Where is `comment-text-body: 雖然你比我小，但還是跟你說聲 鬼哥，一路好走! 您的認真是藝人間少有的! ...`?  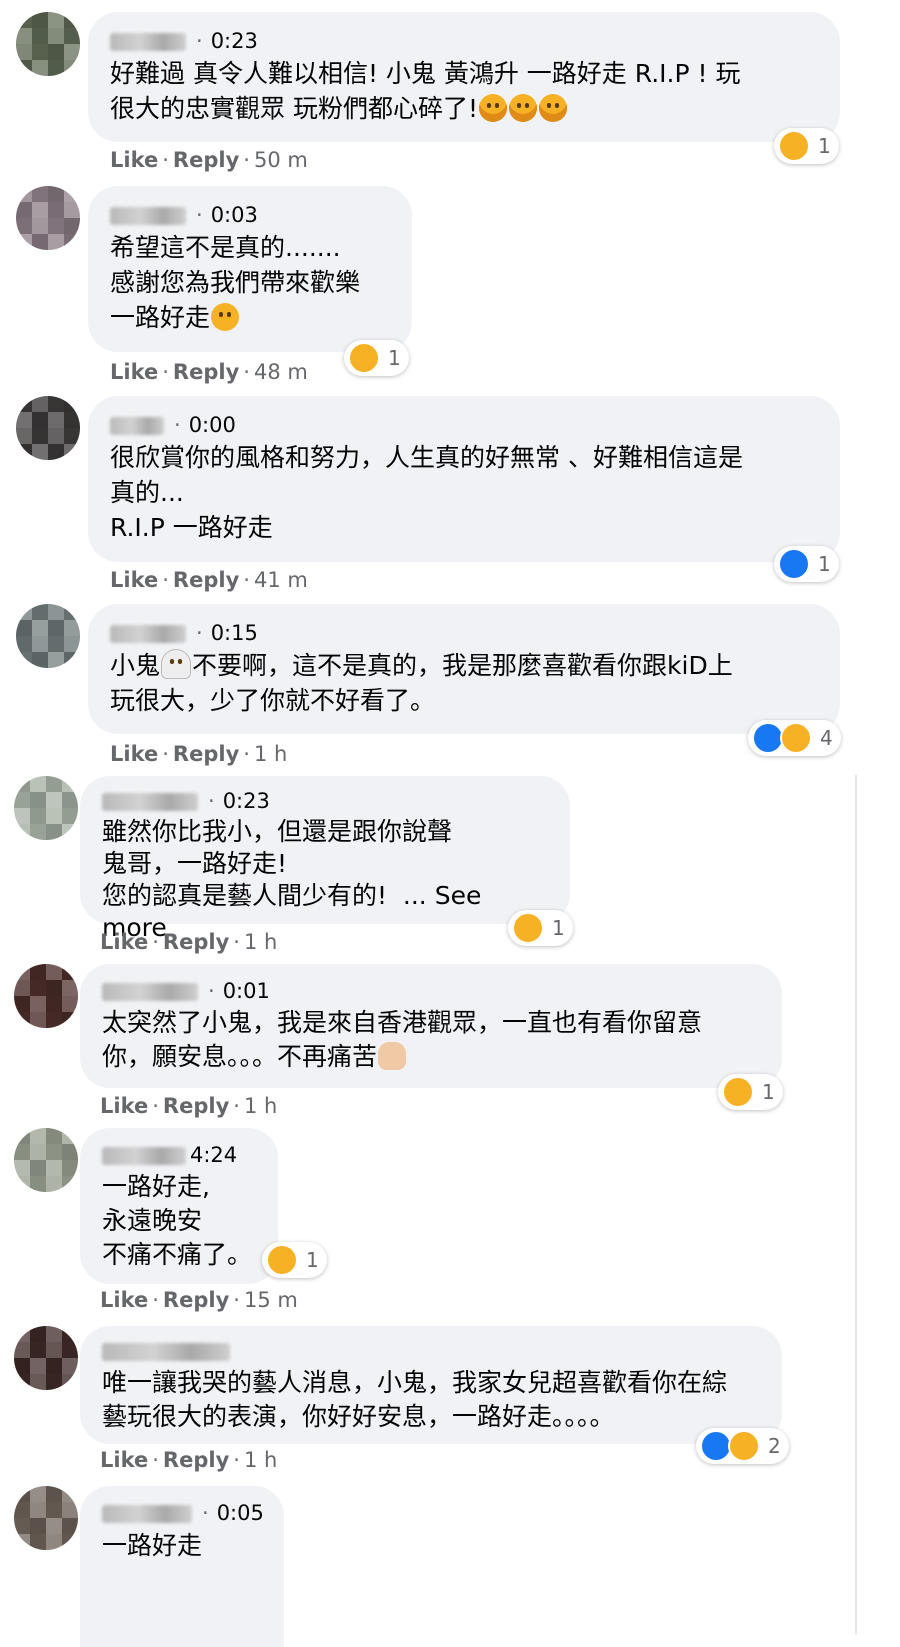
comment-text-body: 雖然你比我小，但還是跟你說聲 鬼哥，一路好走! 您的認真是藝人間少有的! ... is located at coordinates (277, 863).